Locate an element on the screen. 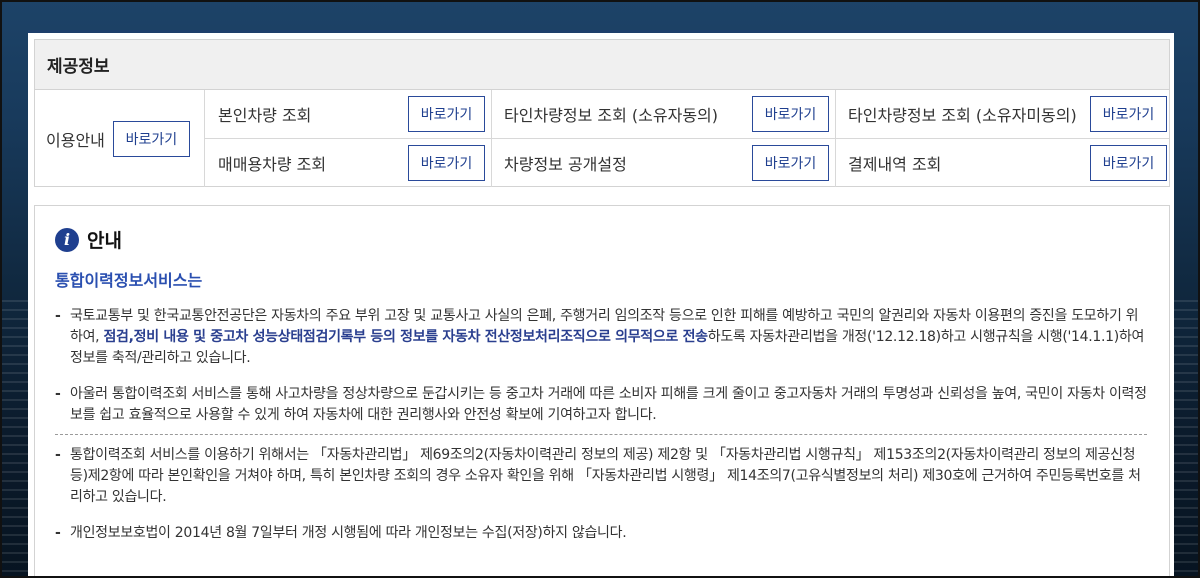 Image resolution: width=1200 pixels, height=578 pixels. other-no-consent-go-button: 바로가기 is located at coordinates (1128, 114).